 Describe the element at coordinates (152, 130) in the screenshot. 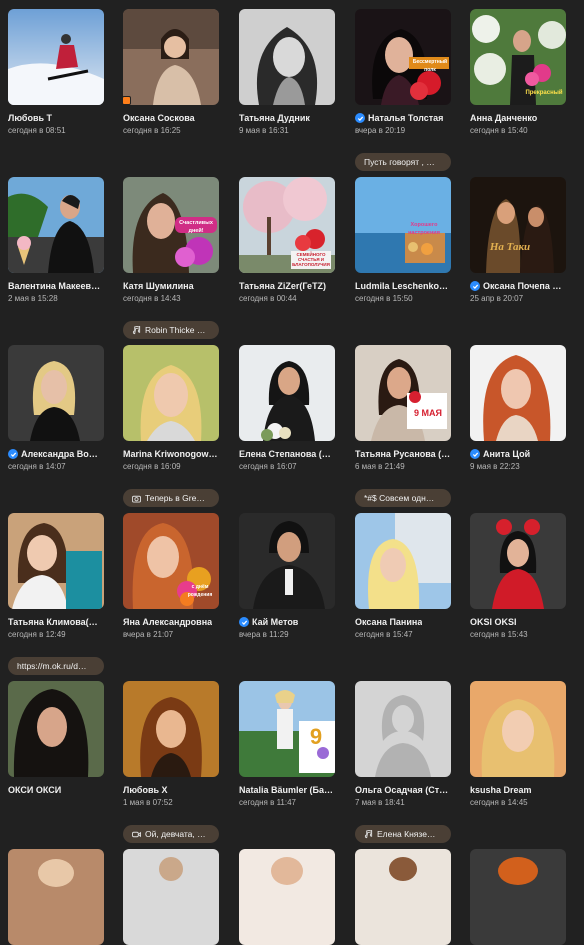

I see `last-seen: сегодня в 16:25` at that location.